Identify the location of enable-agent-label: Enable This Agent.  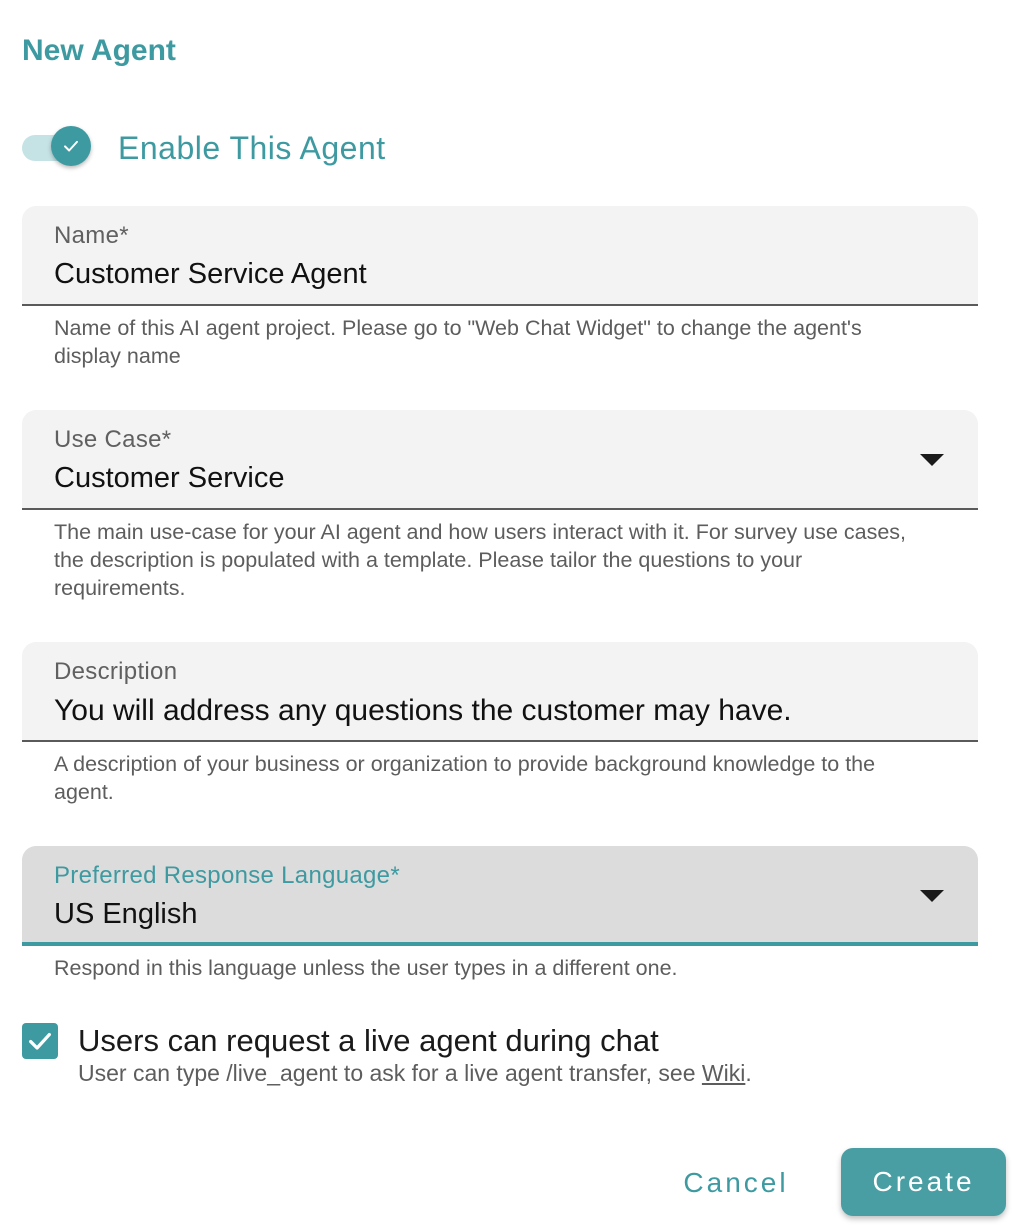
(252, 147).